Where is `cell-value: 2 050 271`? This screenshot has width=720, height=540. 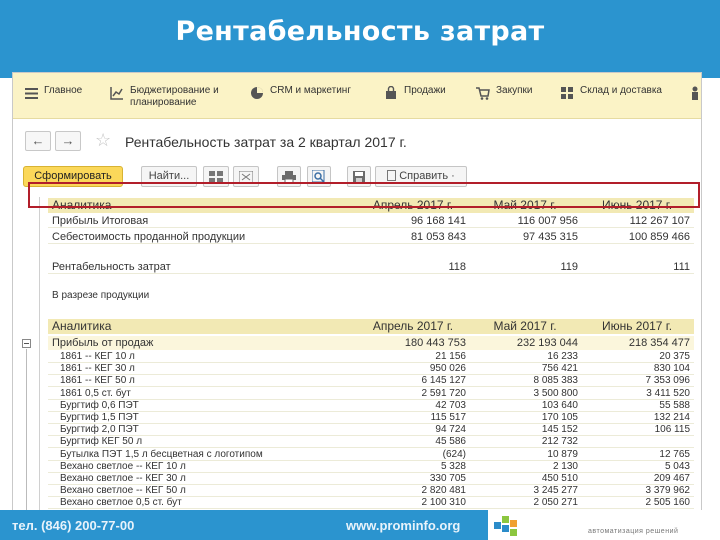 cell-value: 2 050 271 is located at coordinates (556, 503).